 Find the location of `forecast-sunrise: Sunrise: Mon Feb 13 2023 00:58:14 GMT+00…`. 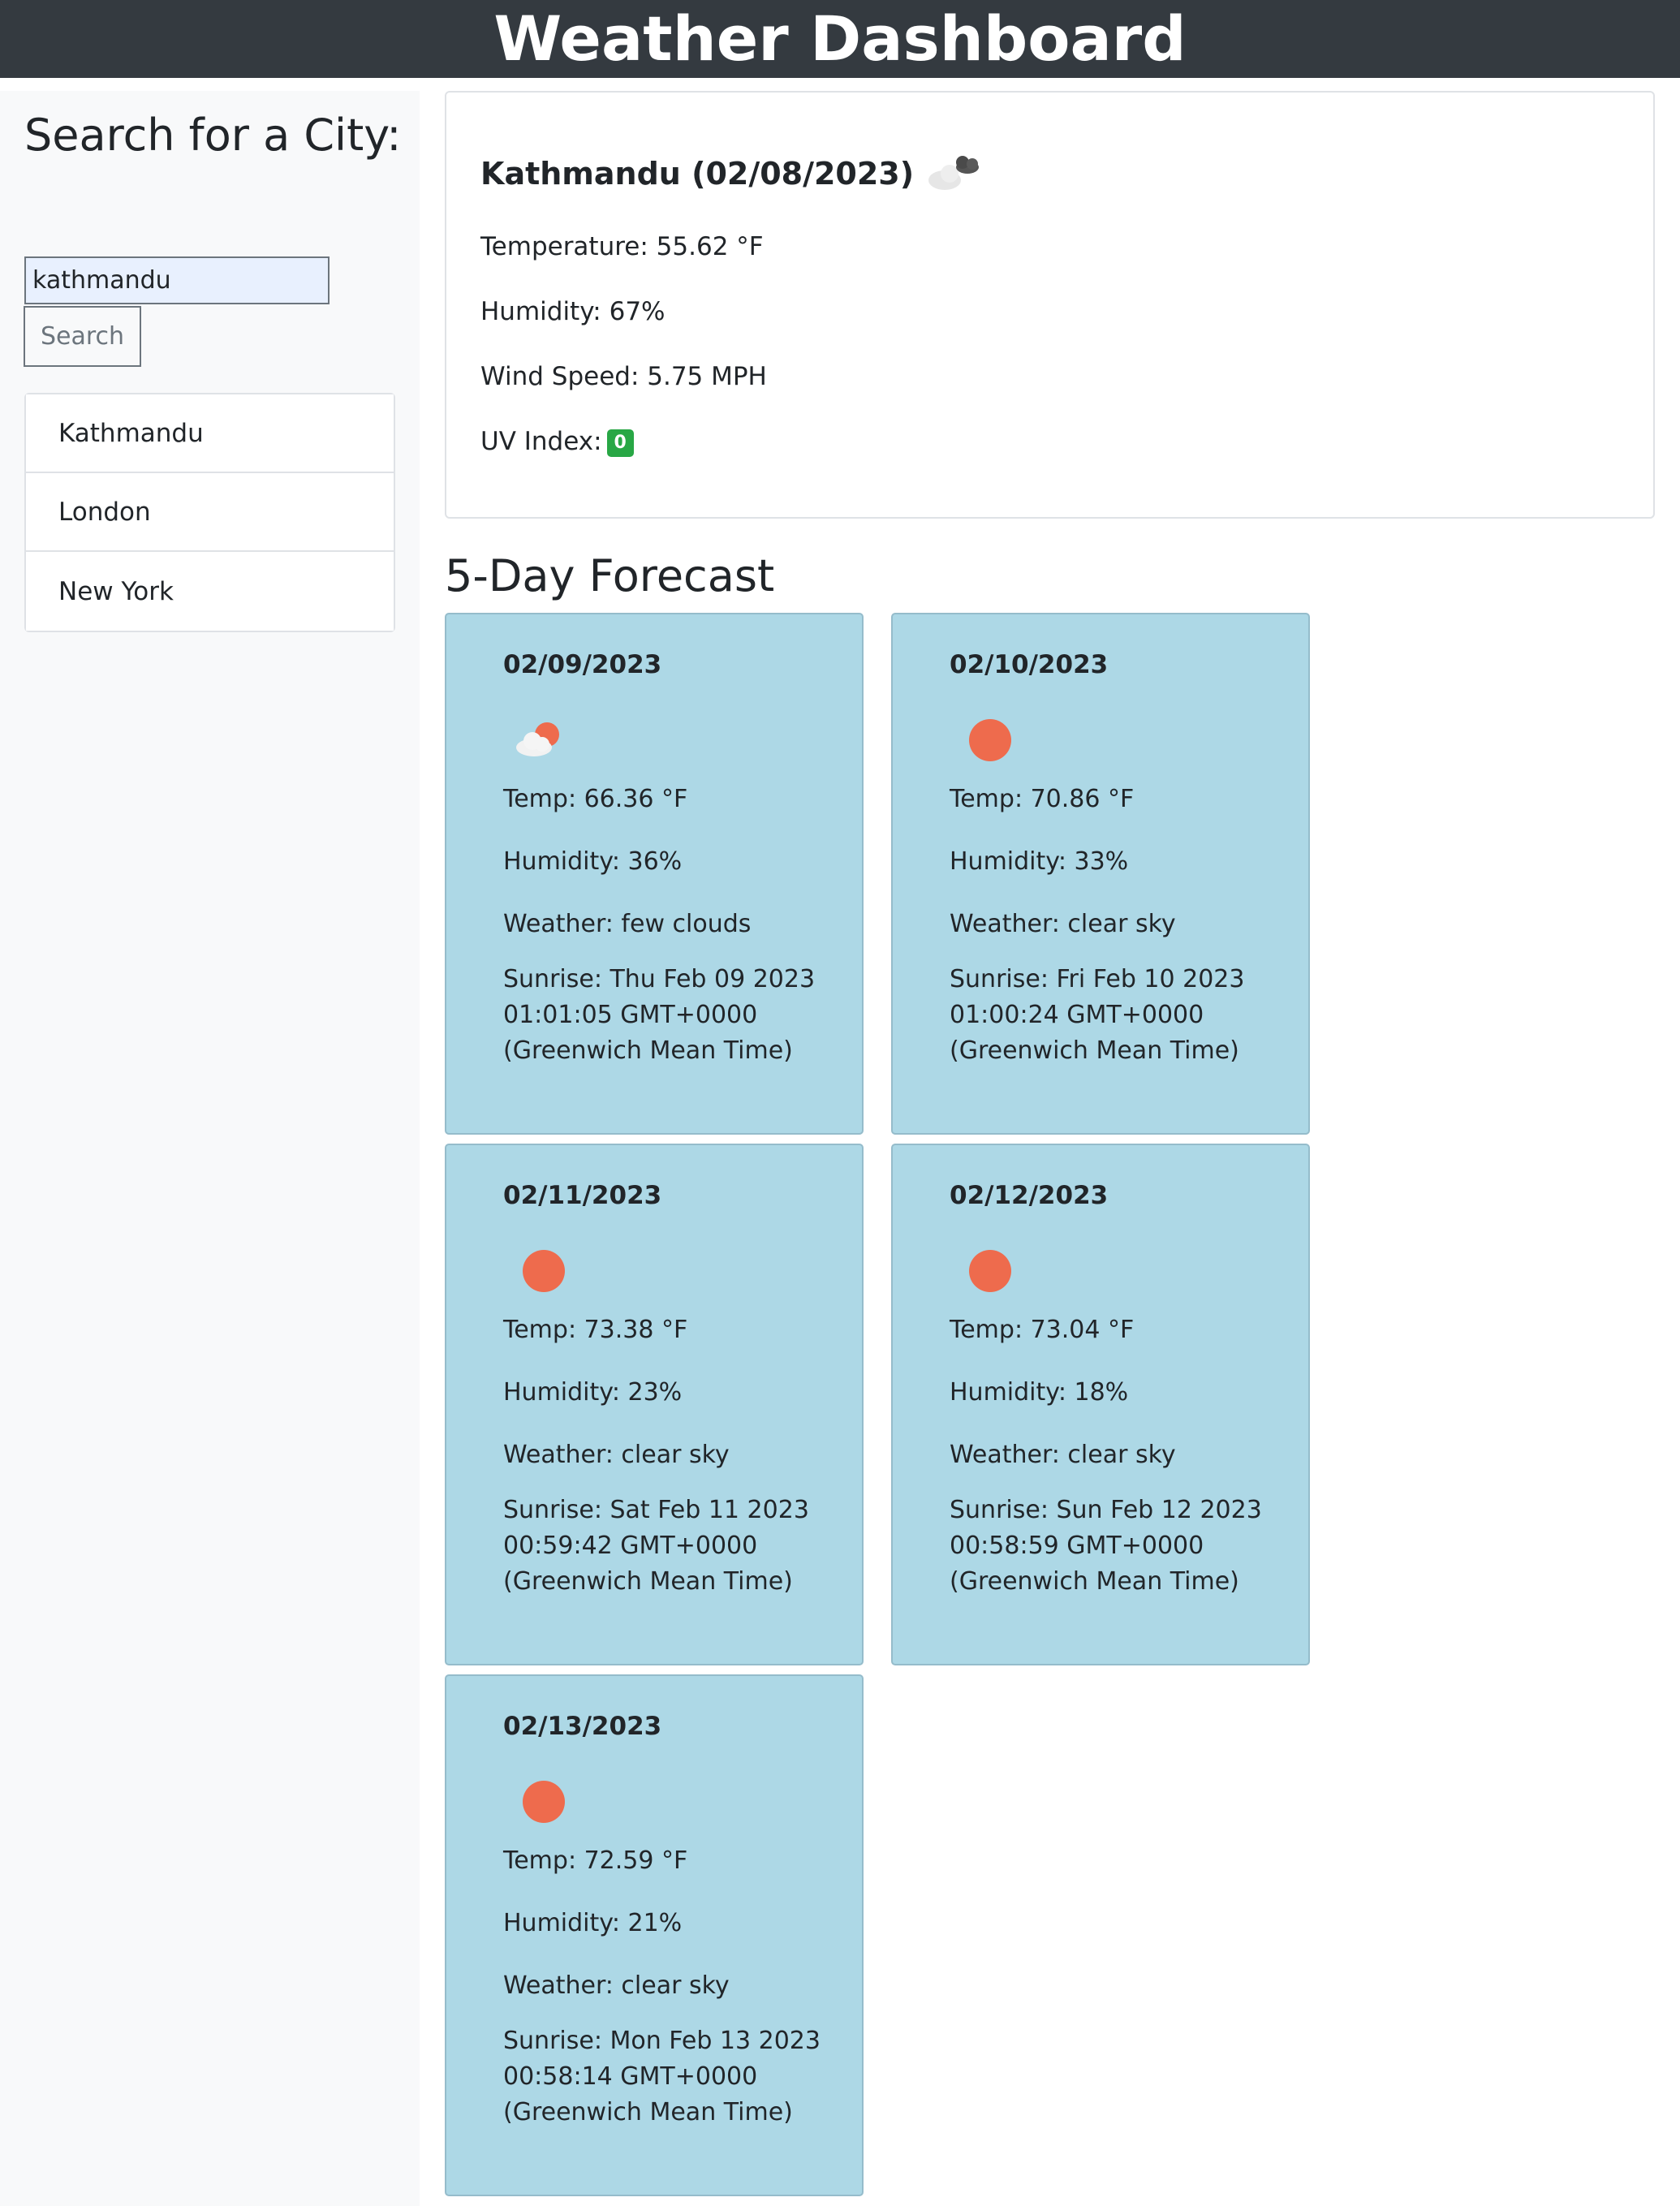

forecast-sunrise: Sunrise: Mon Feb 13 2023 00:58:14 GMT+00… is located at coordinates (662, 2076).